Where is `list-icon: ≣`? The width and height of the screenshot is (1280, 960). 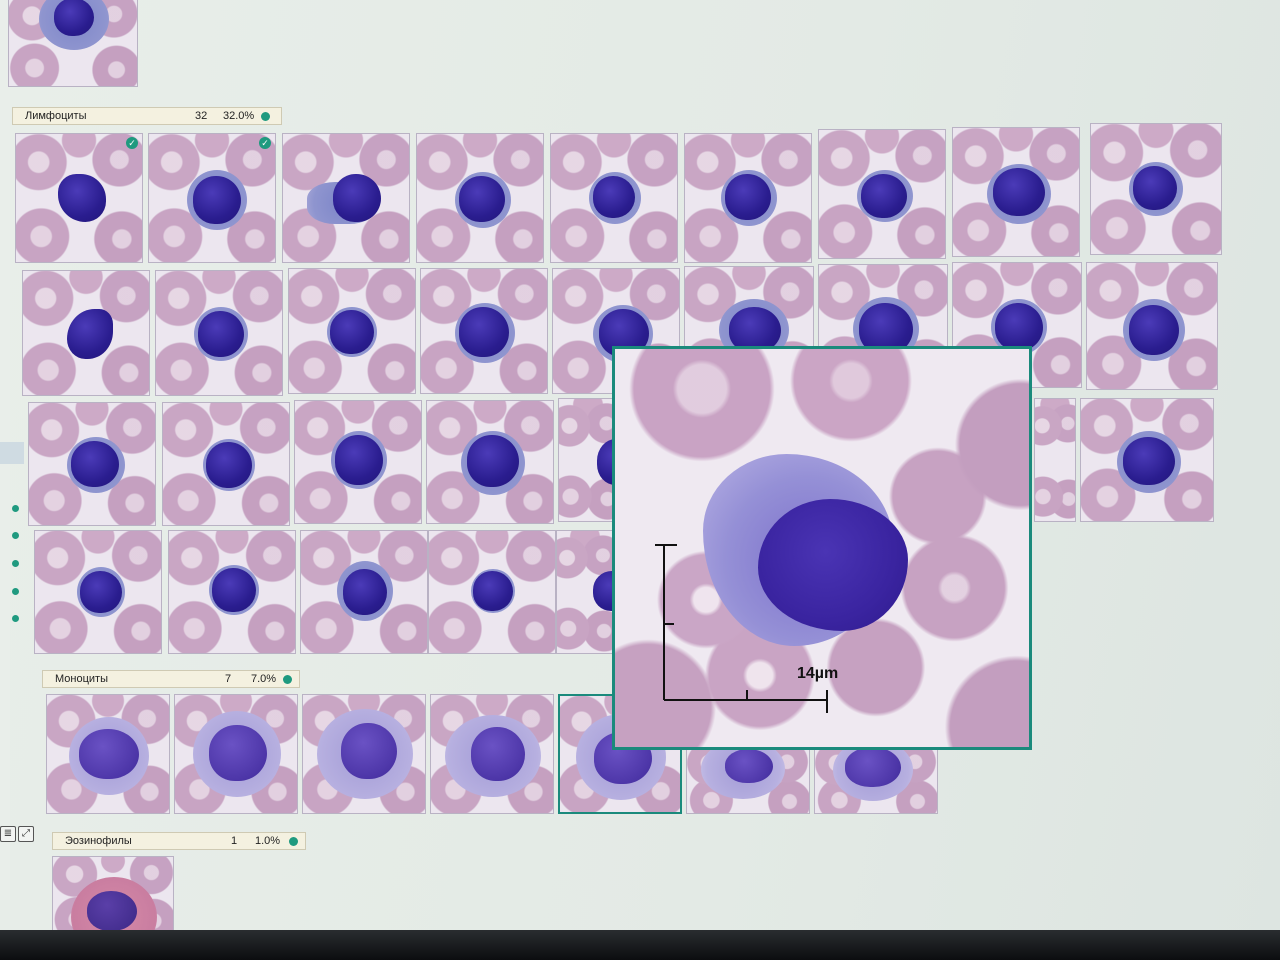 list-icon: ≣ is located at coordinates (8, 834).